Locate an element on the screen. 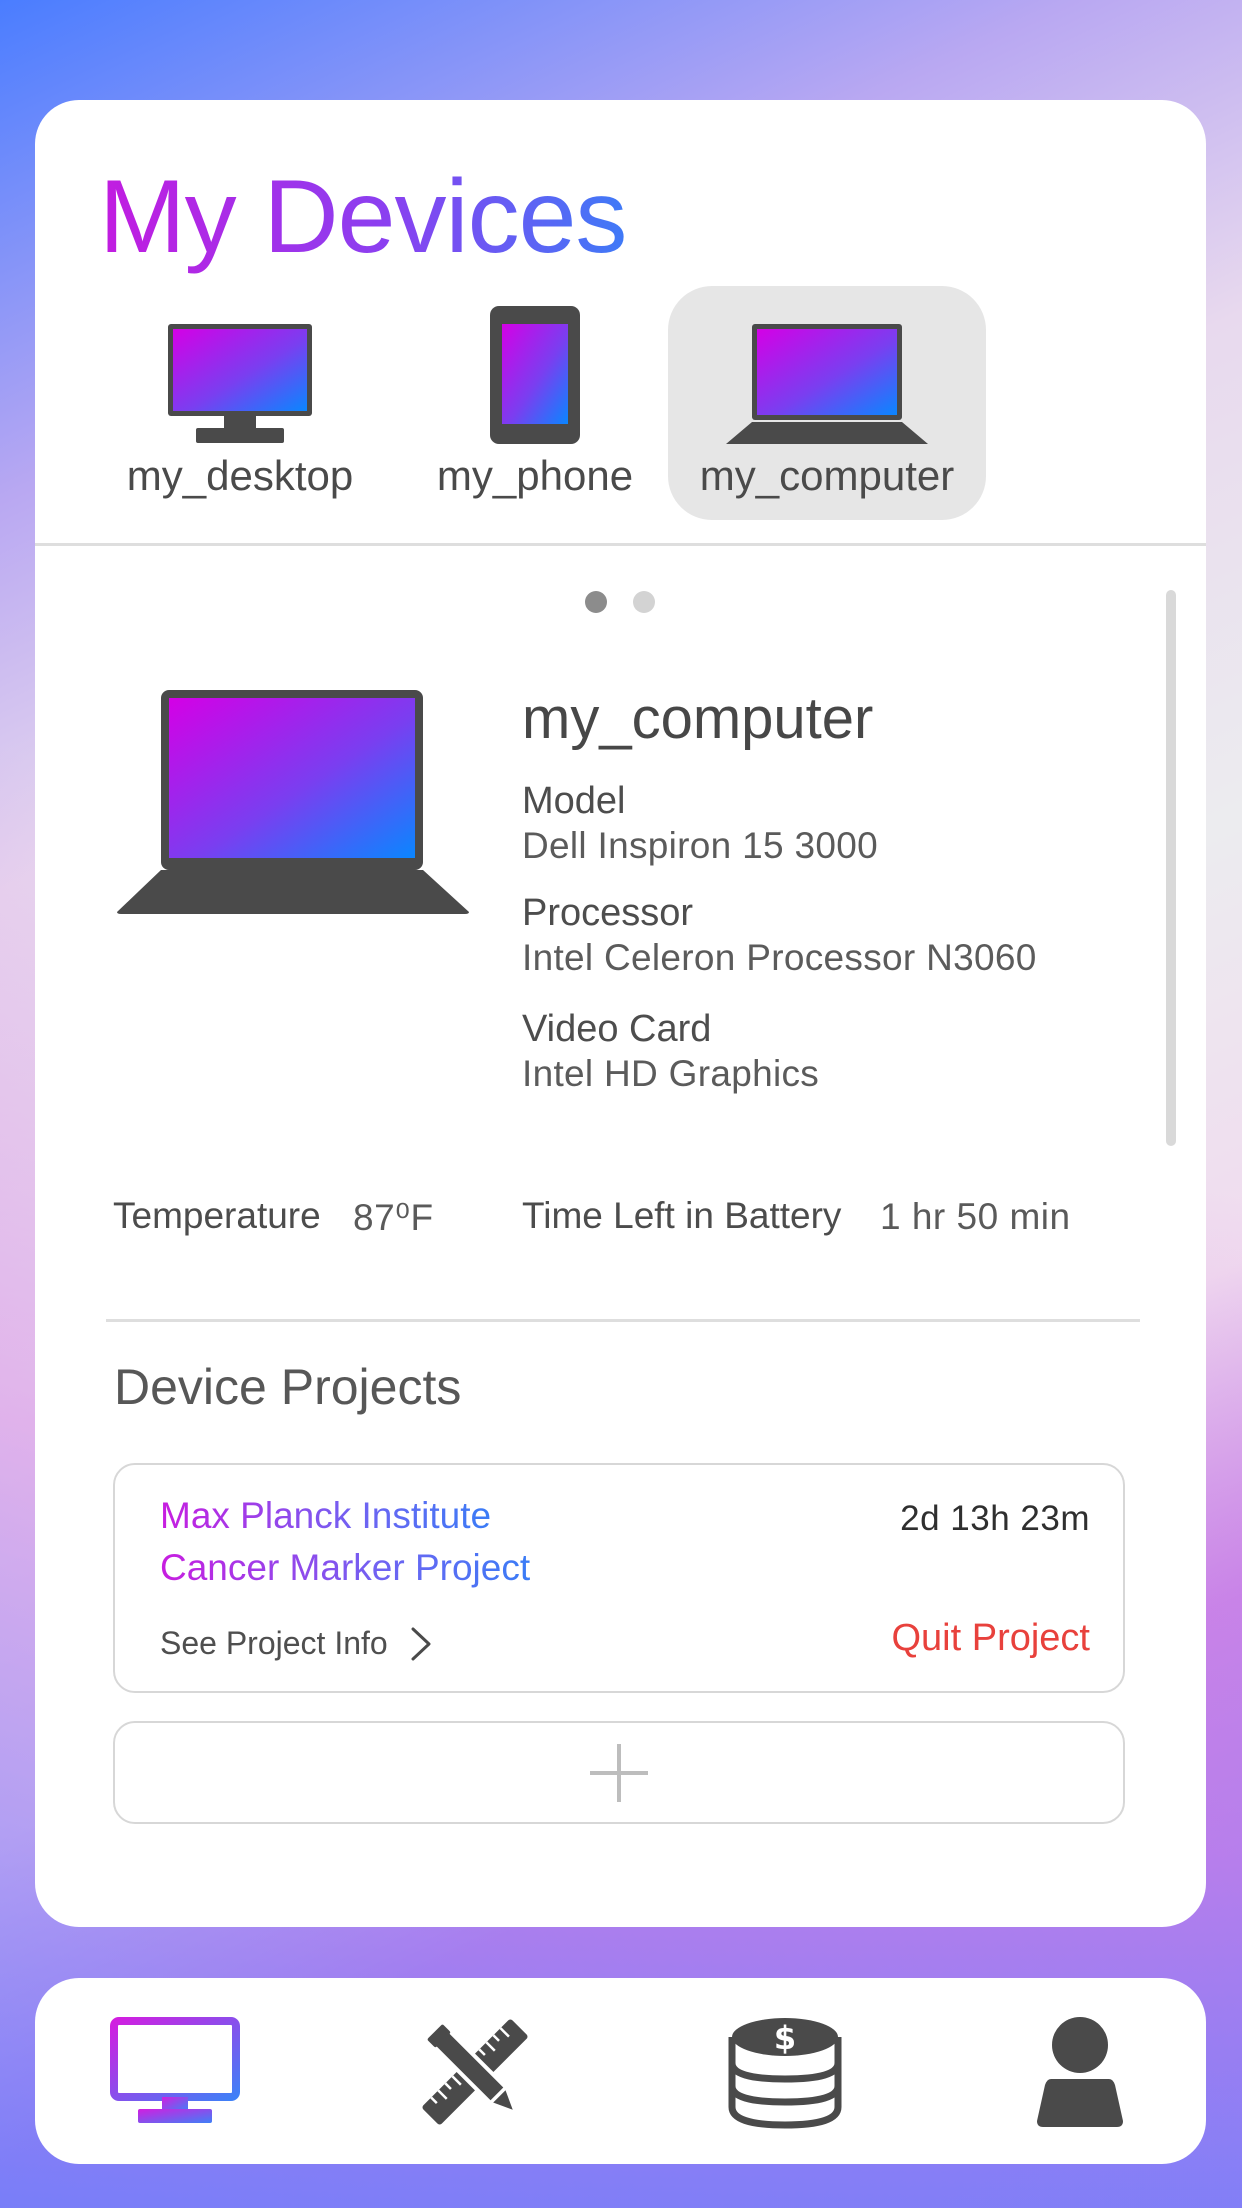 The height and width of the screenshot is (2208, 1242). project-org: Max Planck Institute is located at coordinates (326, 1515).